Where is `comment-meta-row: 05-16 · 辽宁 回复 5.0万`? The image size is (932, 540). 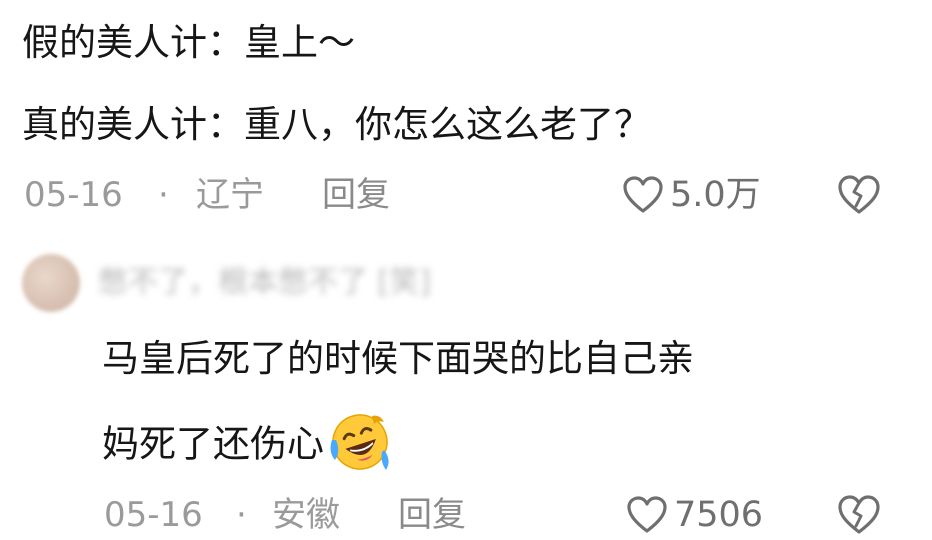 comment-meta-row: 05-16 · 辽宁 回复 5.0万 is located at coordinates (466, 195).